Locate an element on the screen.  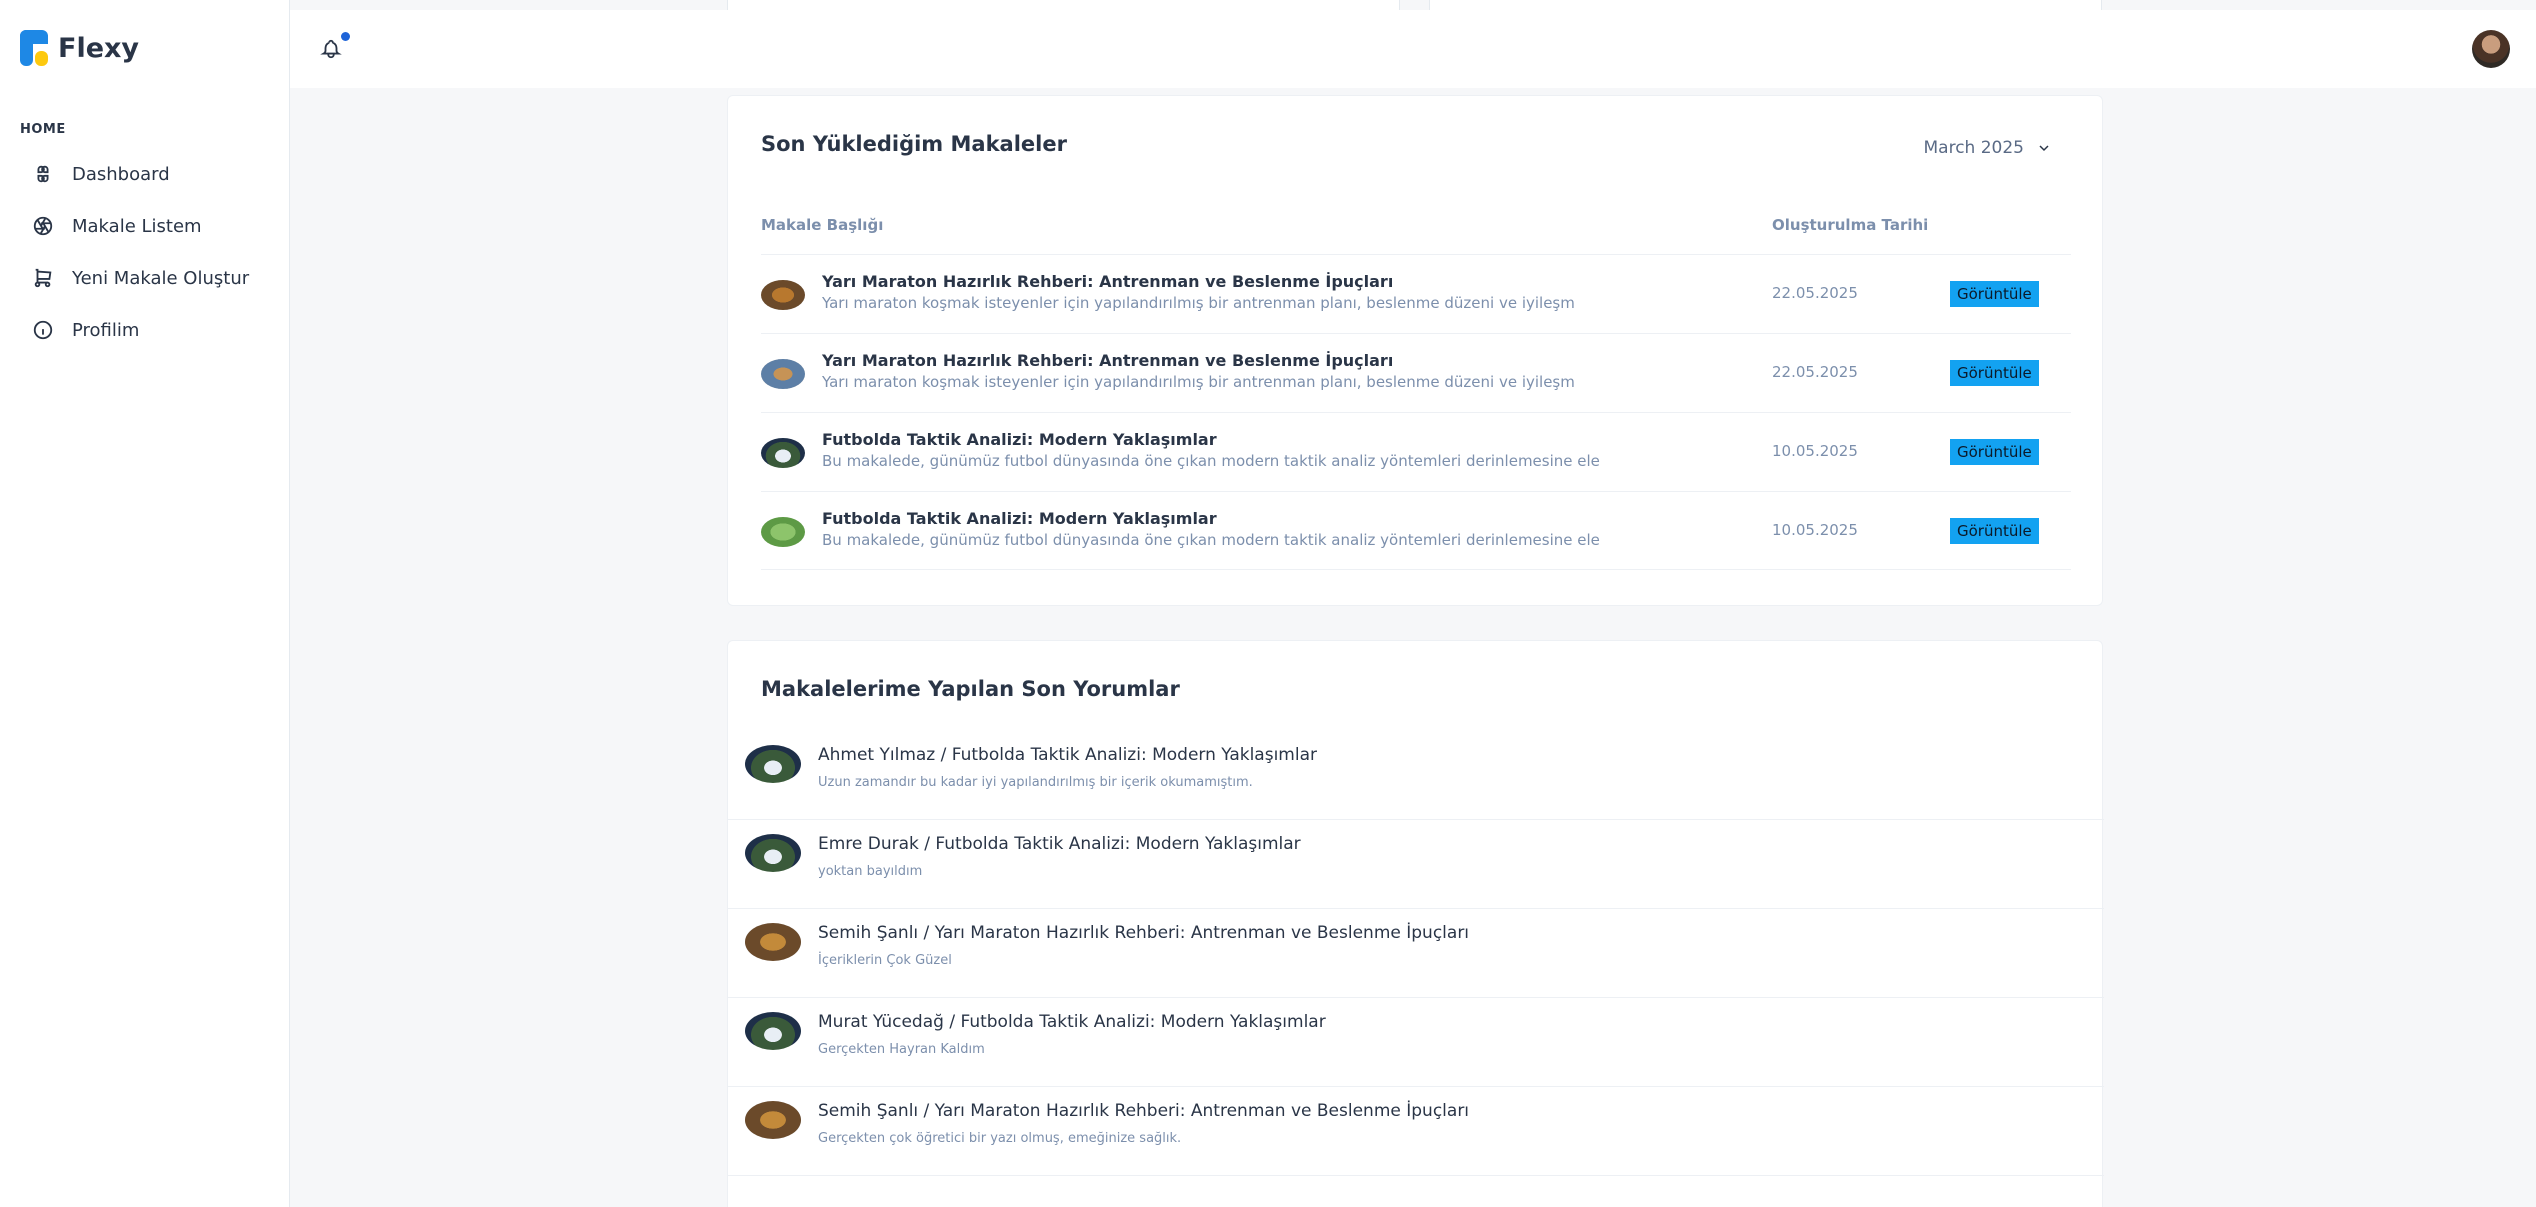
card-edge-left is located at coordinates (1063, 5).